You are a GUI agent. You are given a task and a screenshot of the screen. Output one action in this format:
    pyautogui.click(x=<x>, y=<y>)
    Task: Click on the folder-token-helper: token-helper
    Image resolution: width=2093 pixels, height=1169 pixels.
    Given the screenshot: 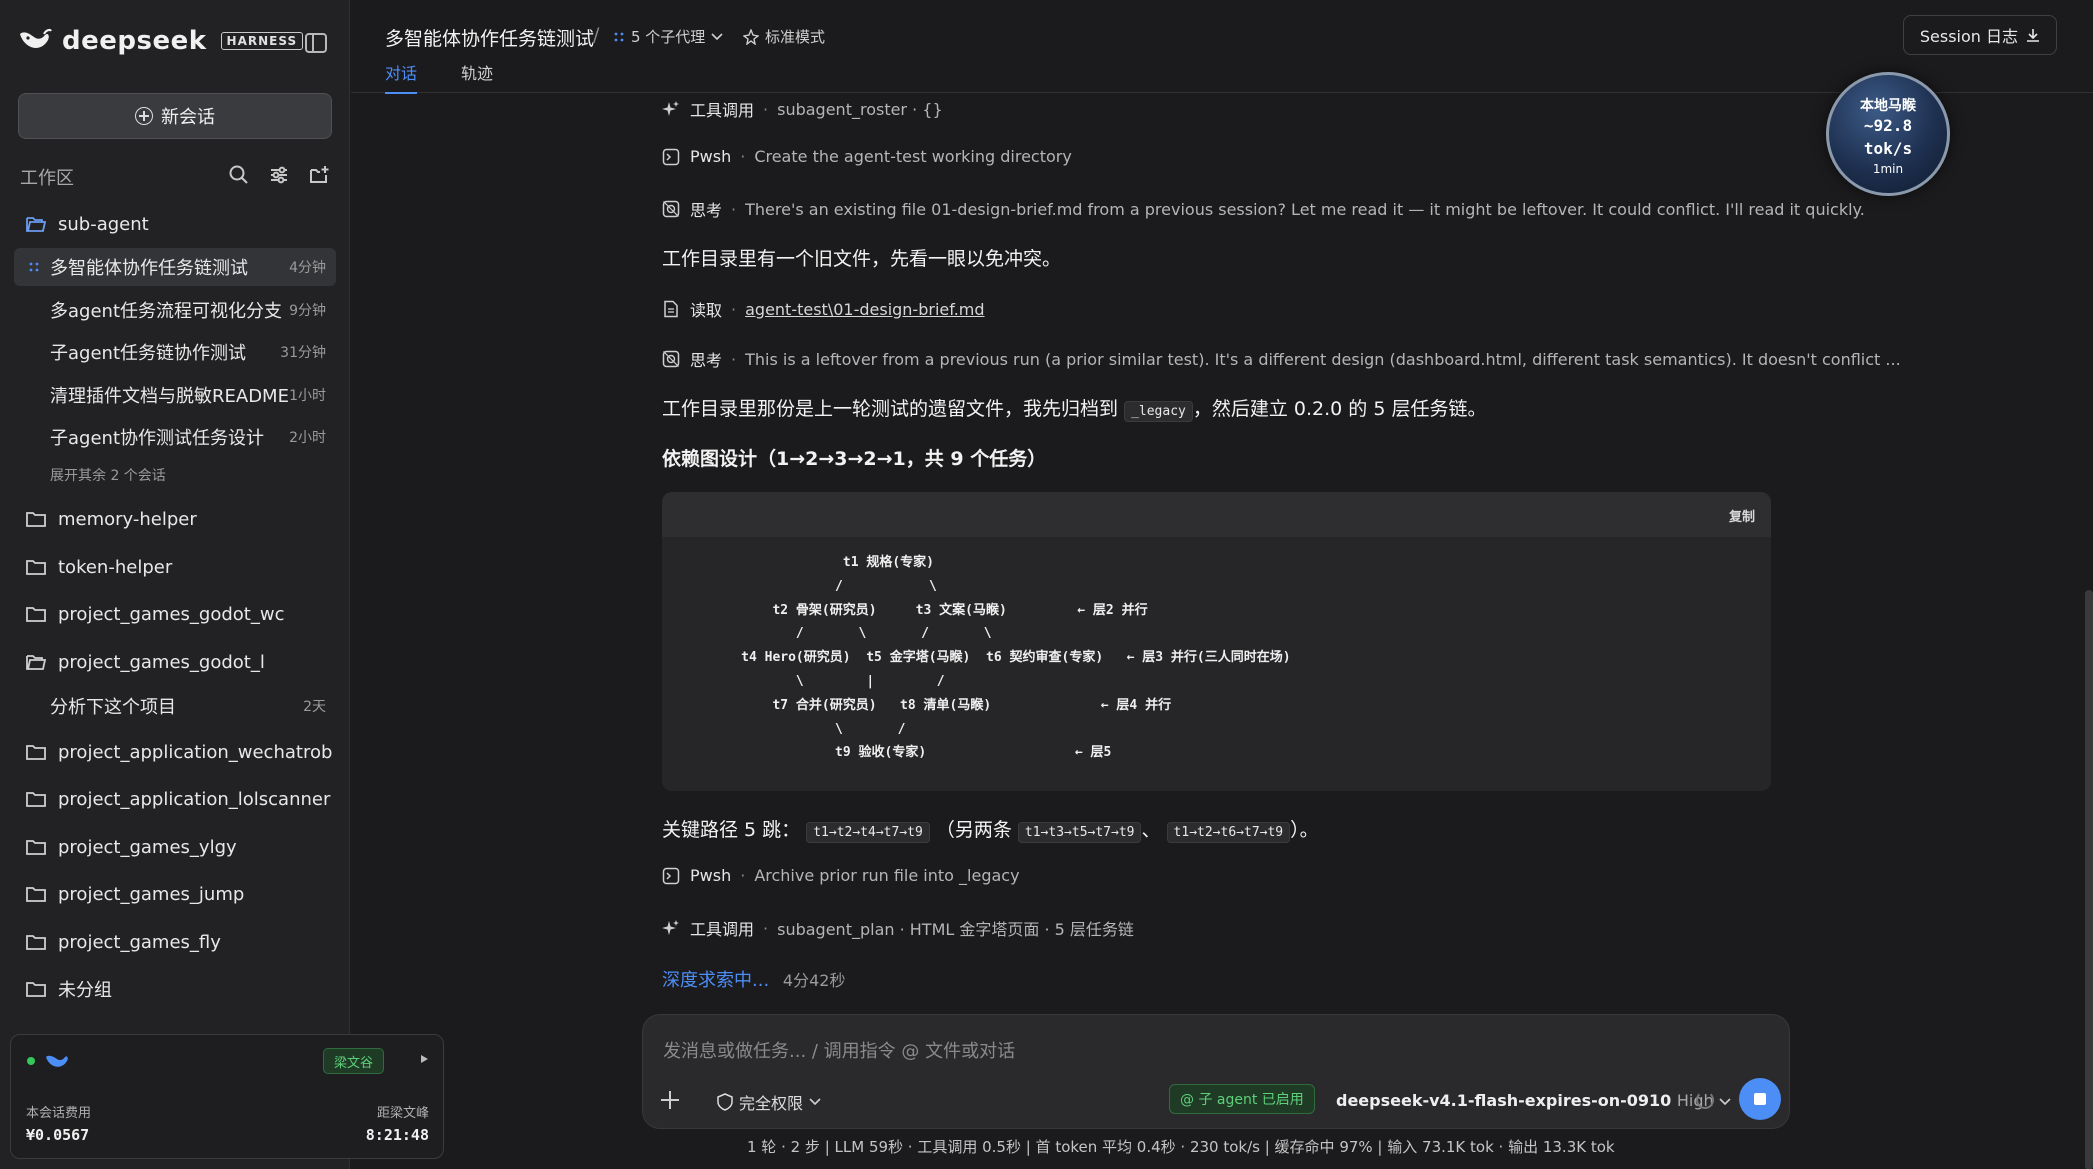 What is the action you would take?
    pyautogui.click(x=175, y=567)
    